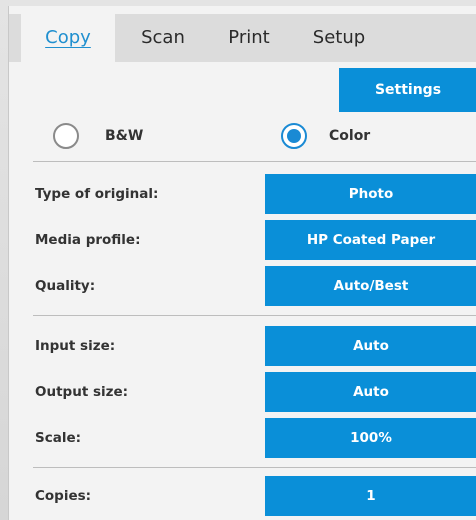 The image size is (476, 520). I want to click on bw-radio-label: B&W, so click(124, 136).